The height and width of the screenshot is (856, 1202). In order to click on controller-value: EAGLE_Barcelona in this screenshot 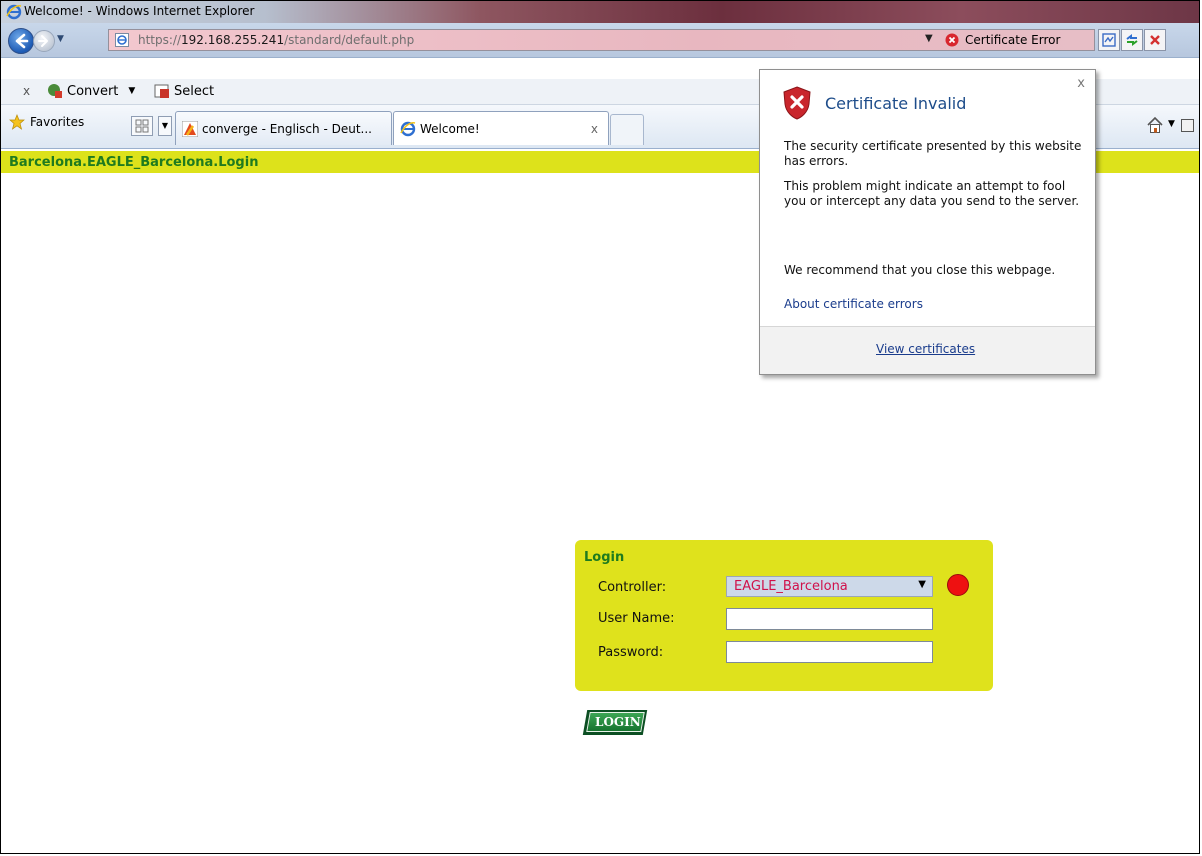, I will do `click(791, 586)`.